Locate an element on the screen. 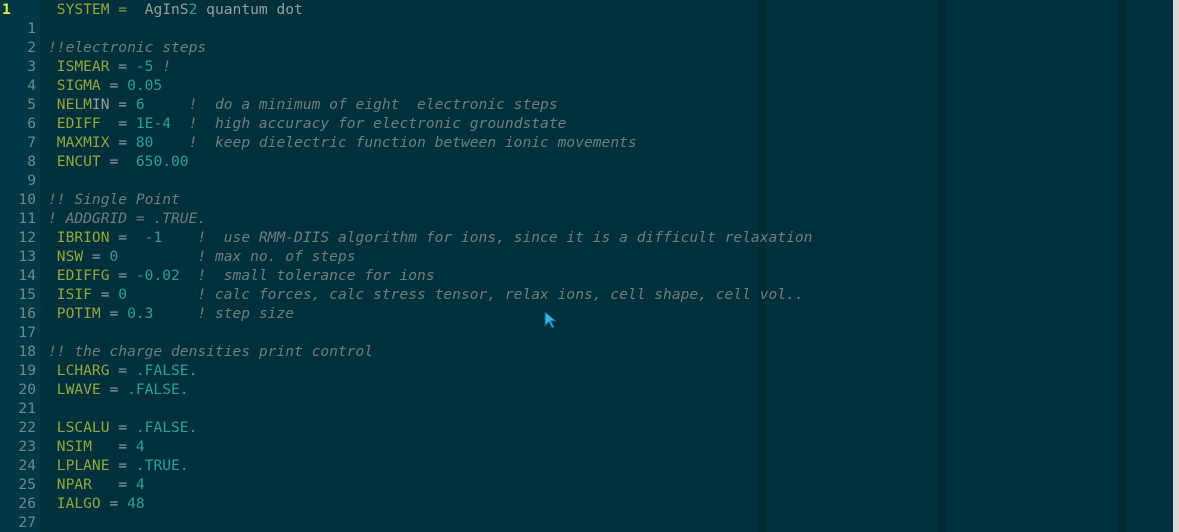 The height and width of the screenshot is (532, 1179). code-text: LWAVE = .FALSE. is located at coordinates (118, 389).